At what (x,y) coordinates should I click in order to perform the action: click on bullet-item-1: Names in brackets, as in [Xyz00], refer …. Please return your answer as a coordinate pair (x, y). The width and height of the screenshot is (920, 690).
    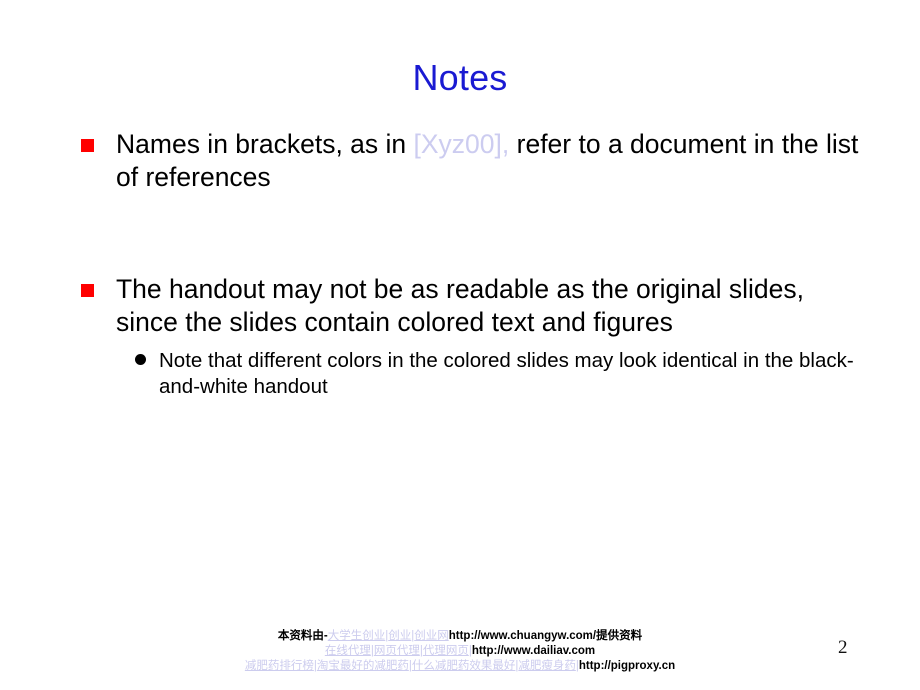
    Looking at the image, I should click on (473, 161).